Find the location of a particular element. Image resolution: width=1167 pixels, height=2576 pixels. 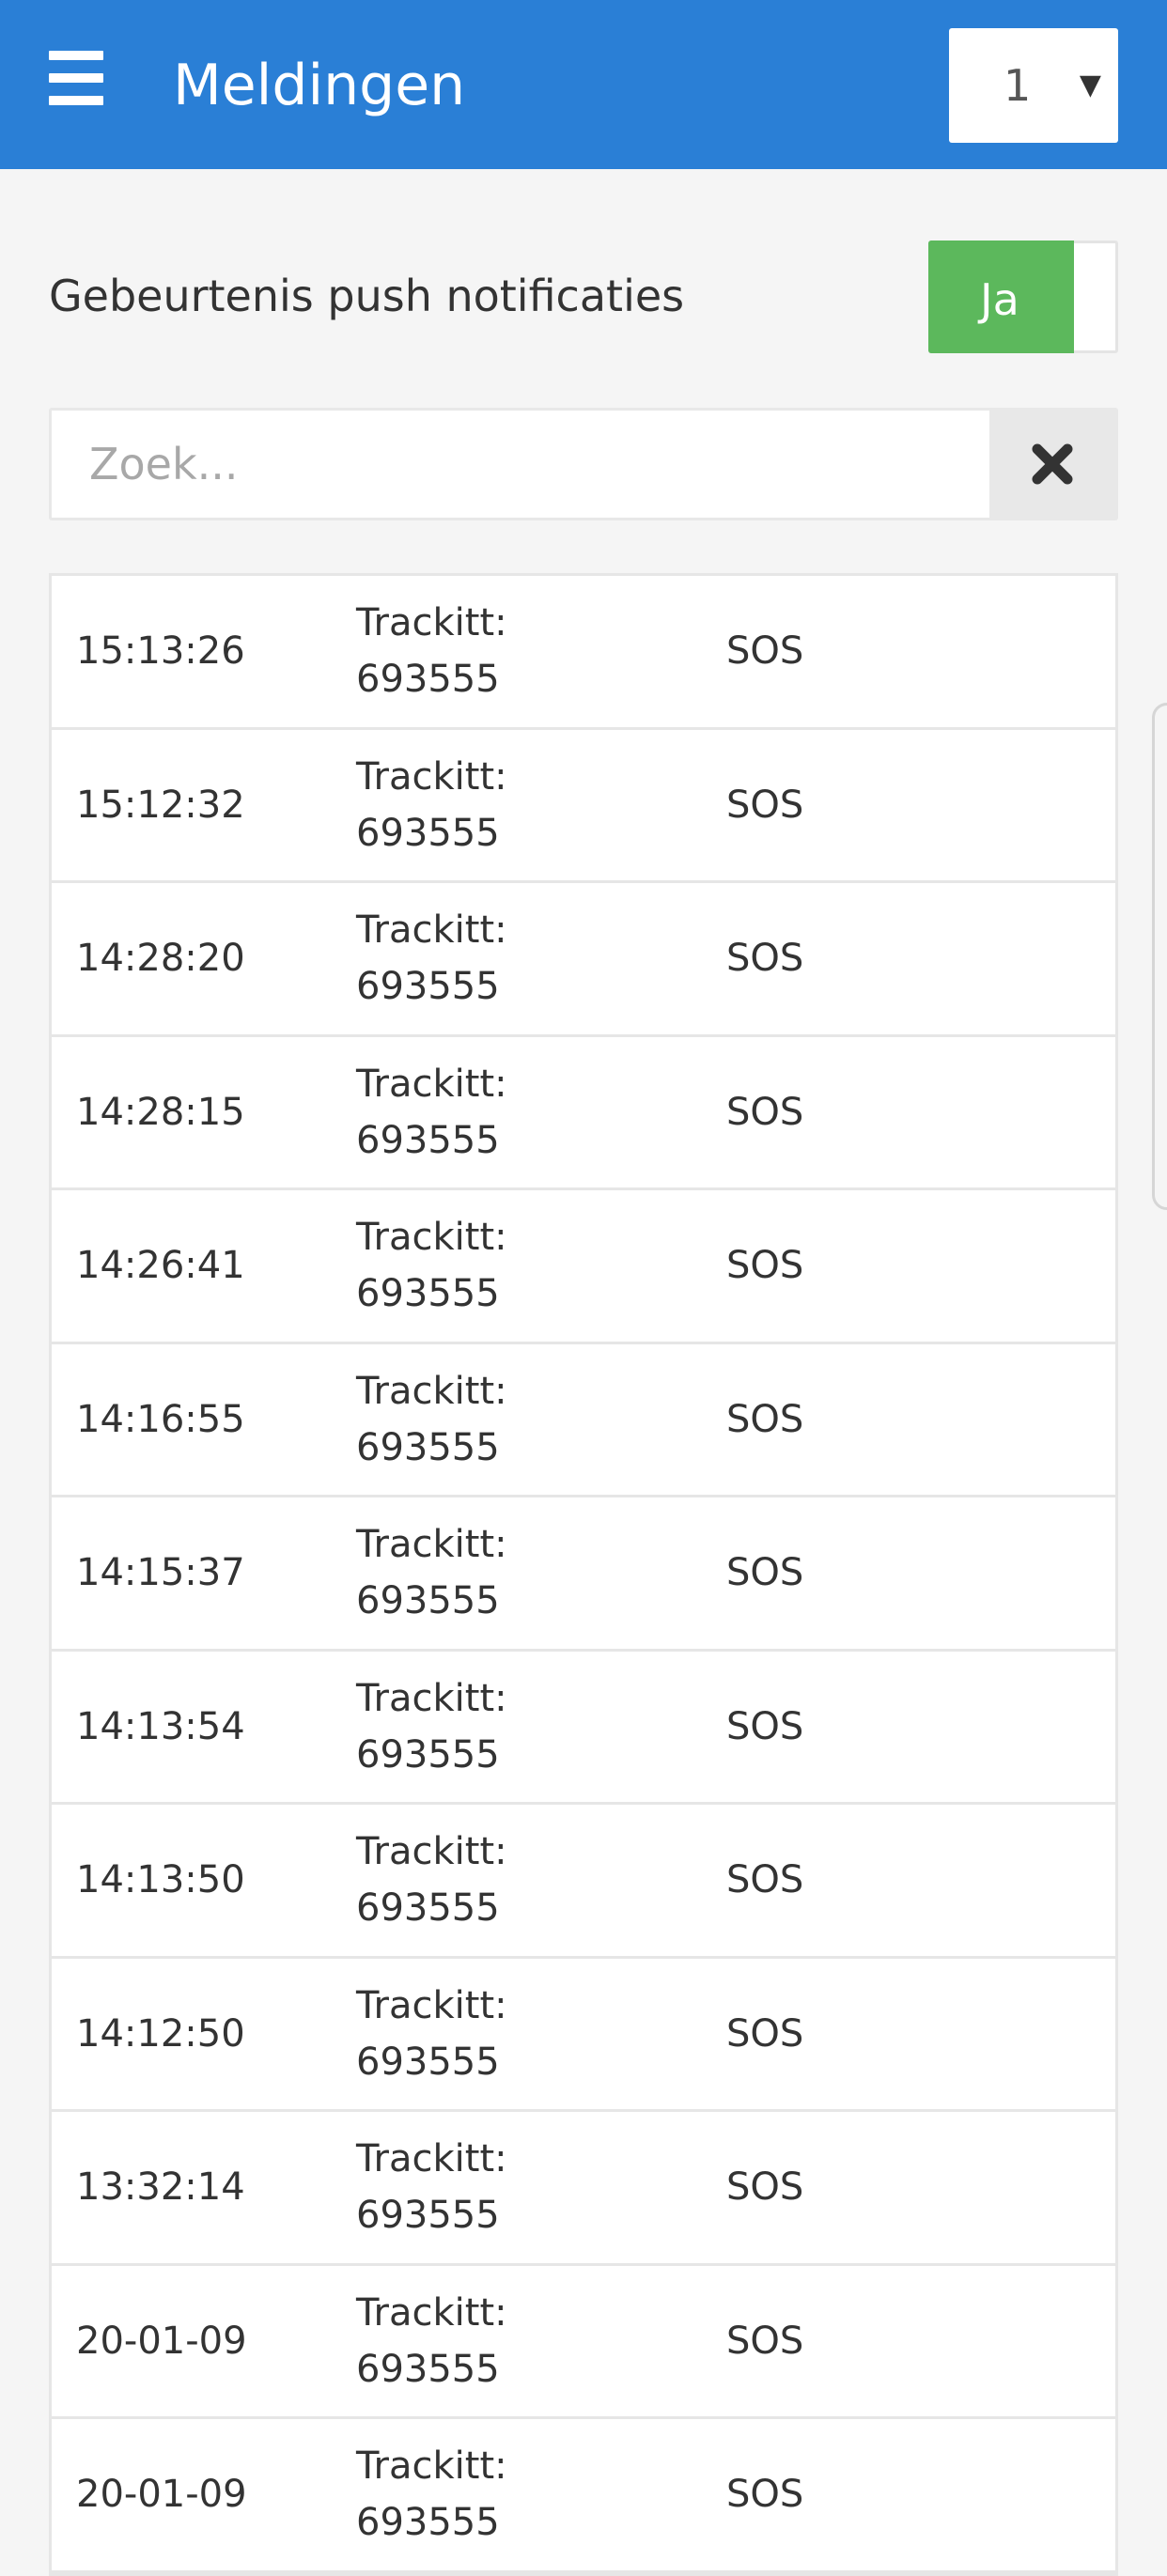

event-row: 13:32:14 Trackitt: 693555 SOS is located at coordinates (583, 2189).